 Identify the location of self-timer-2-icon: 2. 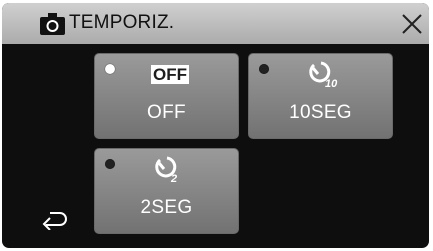
(166, 170).